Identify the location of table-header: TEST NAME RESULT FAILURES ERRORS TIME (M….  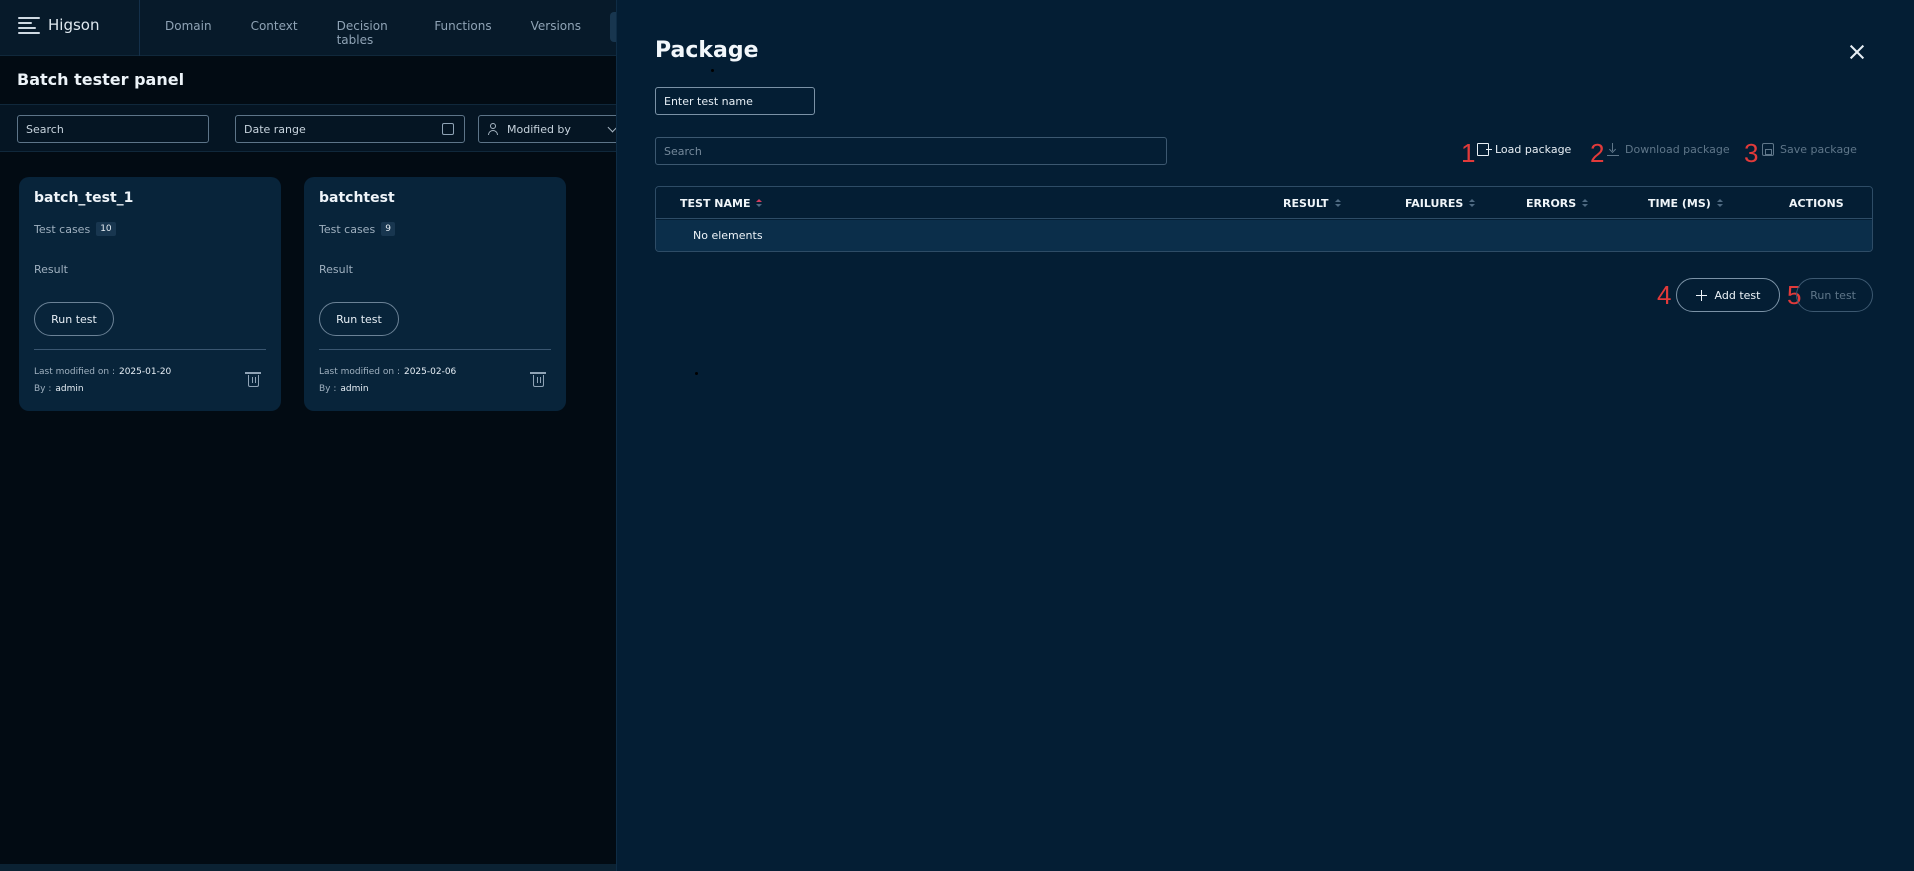
(1264, 203).